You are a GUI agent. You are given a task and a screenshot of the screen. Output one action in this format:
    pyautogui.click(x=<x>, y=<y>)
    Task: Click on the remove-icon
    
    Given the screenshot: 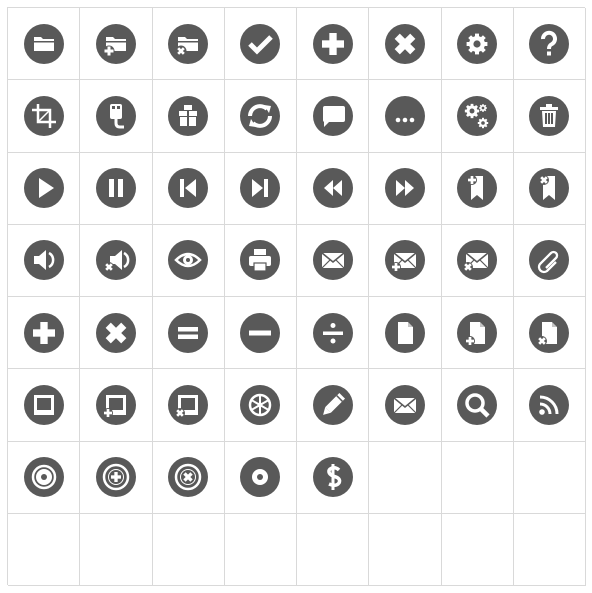 What is the action you would take?
    pyautogui.click(x=115, y=332)
    